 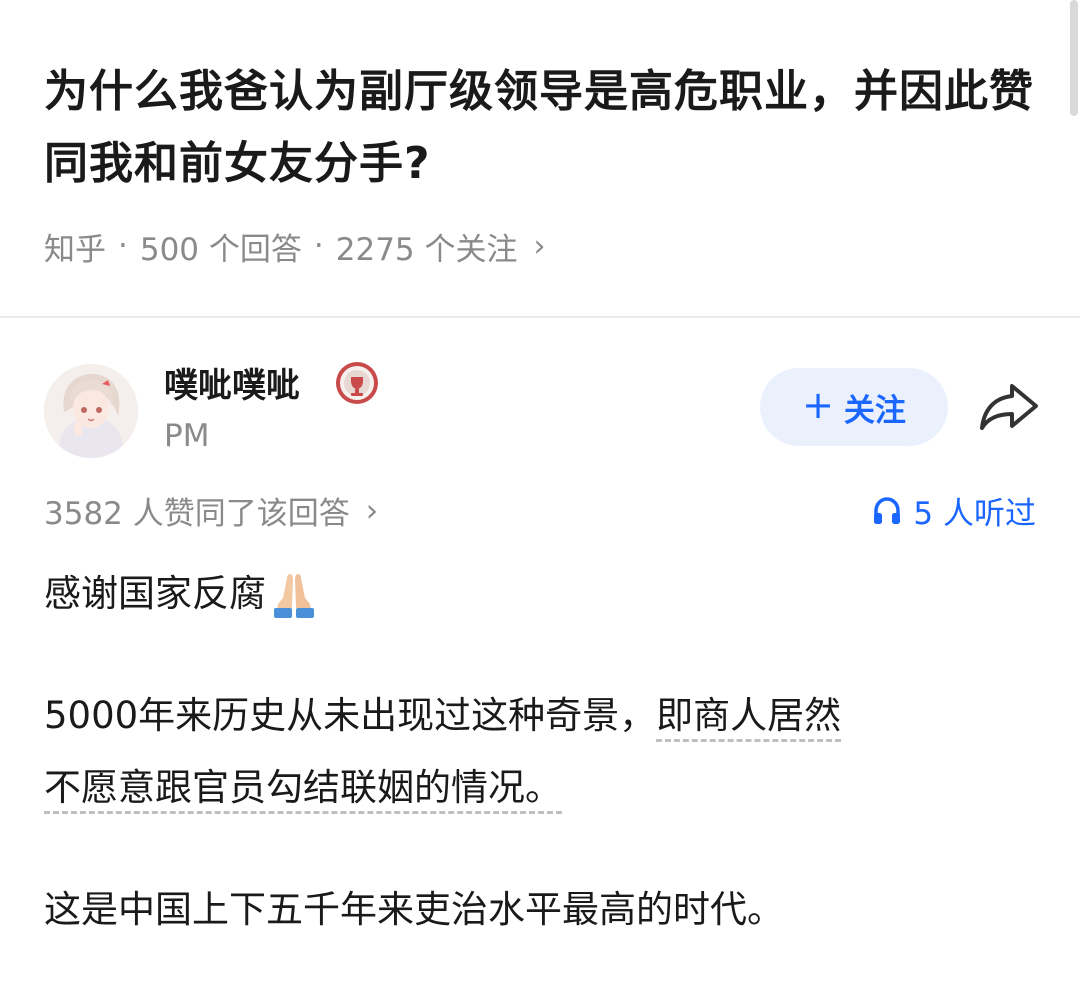 What do you see at coordinates (1009, 407) in the screenshot?
I see `share-arrow-icon` at bounding box center [1009, 407].